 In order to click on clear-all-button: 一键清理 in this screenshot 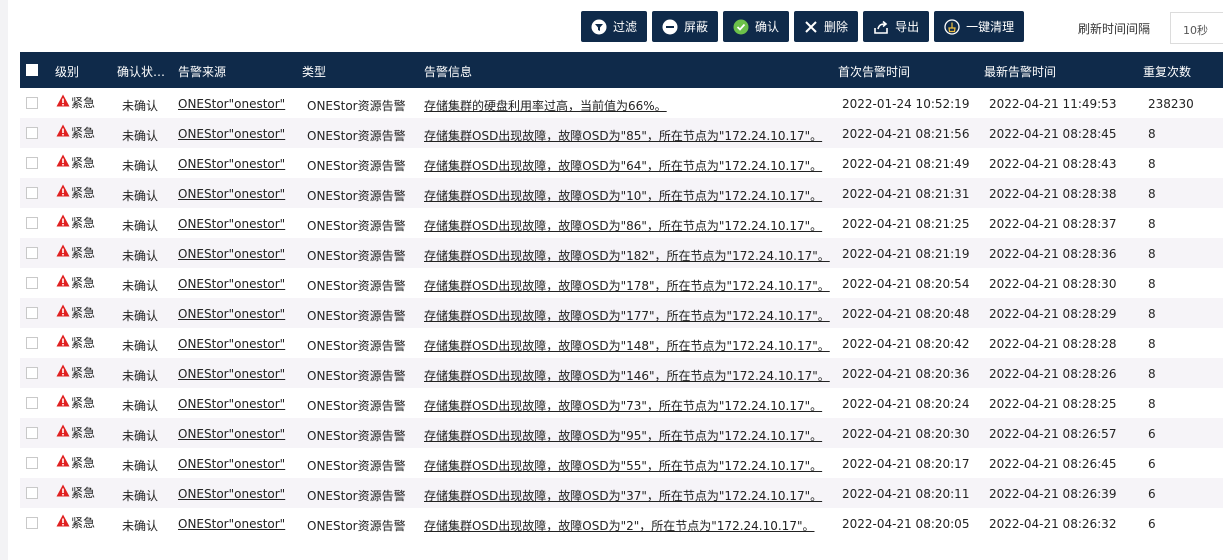, I will do `click(979, 26)`.